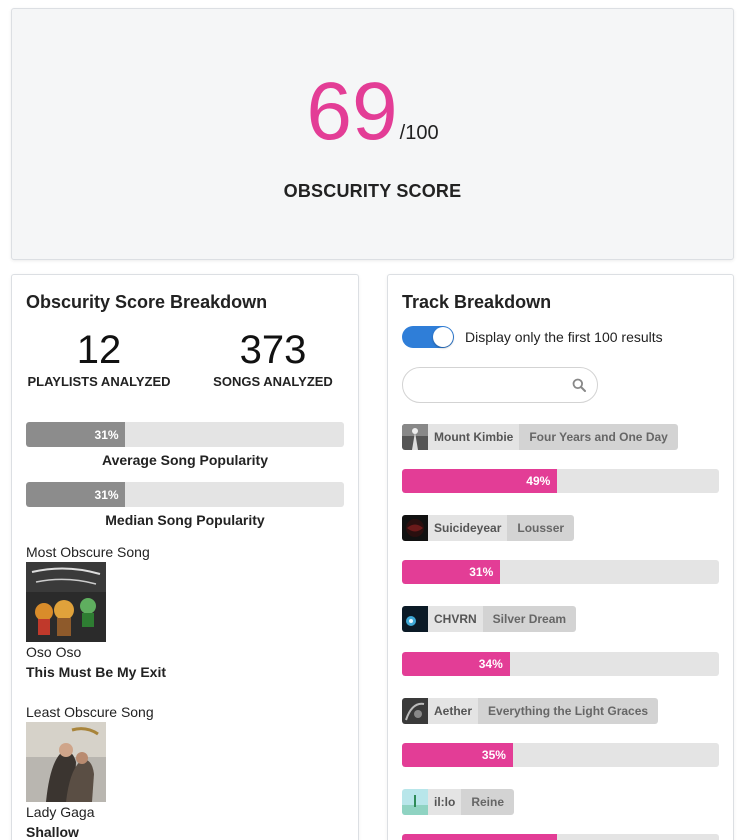  I want to click on least-obscure-artist: Lady Gaga, so click(60, 812).